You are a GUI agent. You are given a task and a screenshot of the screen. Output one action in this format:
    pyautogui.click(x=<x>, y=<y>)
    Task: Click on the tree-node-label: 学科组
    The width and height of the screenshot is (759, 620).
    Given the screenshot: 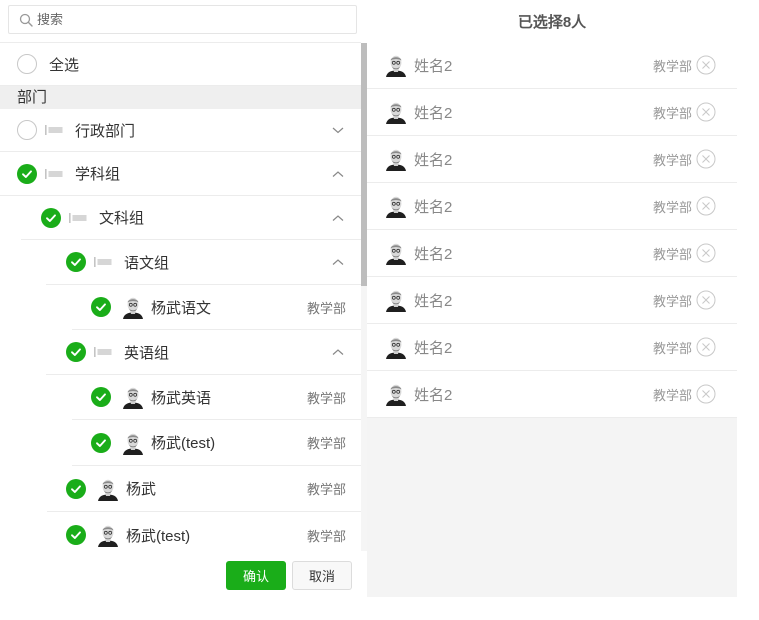 What is the action you would take?
    pyautogui.click(x=98, y=174)
    